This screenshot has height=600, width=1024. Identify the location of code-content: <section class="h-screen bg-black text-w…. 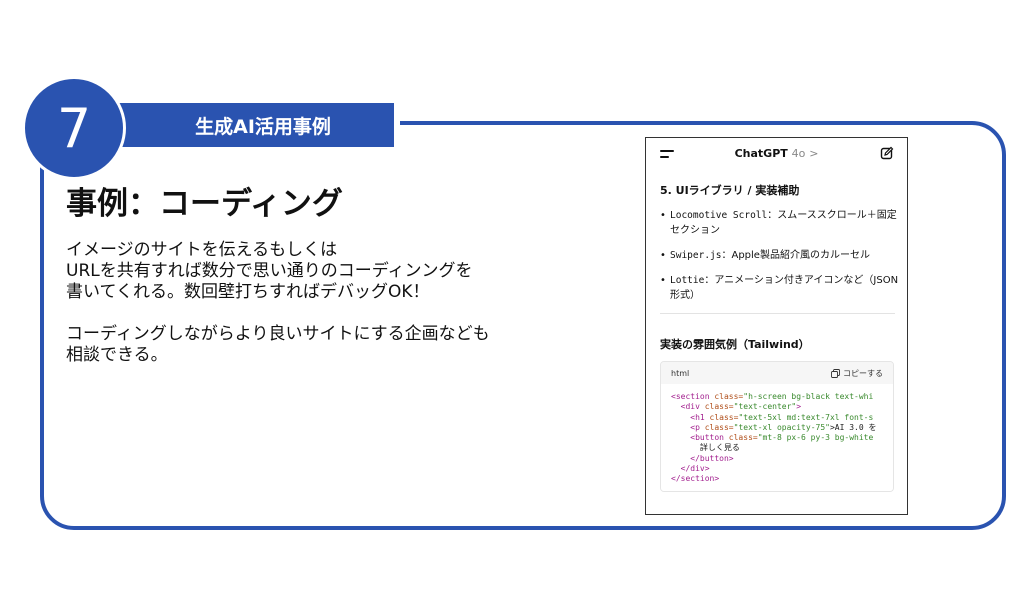
(777, 437).